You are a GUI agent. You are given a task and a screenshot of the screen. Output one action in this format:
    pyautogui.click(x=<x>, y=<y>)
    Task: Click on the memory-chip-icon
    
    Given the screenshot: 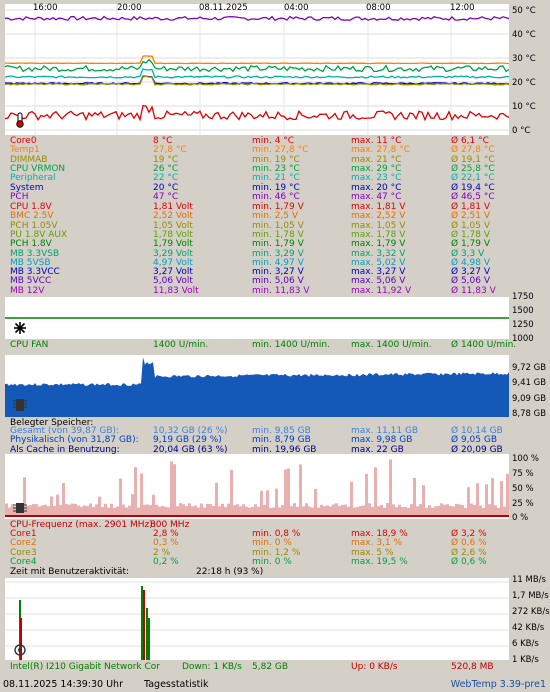 What is the action you would take?
    pyautogui.click(x=20, y=405)
    